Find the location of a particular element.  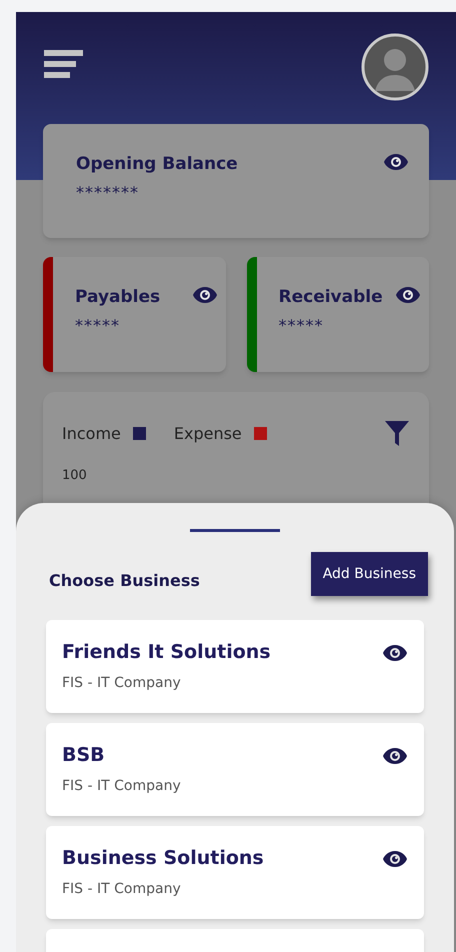

card-title: Opening Balance is located at coordinates (157, 164).